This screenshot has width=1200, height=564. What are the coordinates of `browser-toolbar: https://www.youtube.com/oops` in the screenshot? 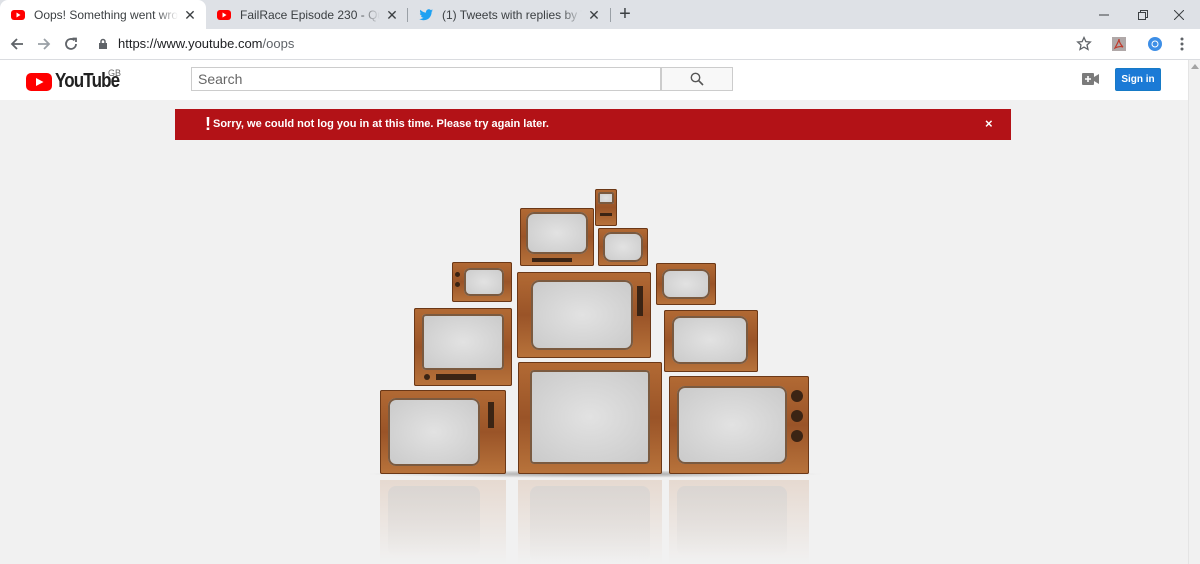 It's located at (600, 44).